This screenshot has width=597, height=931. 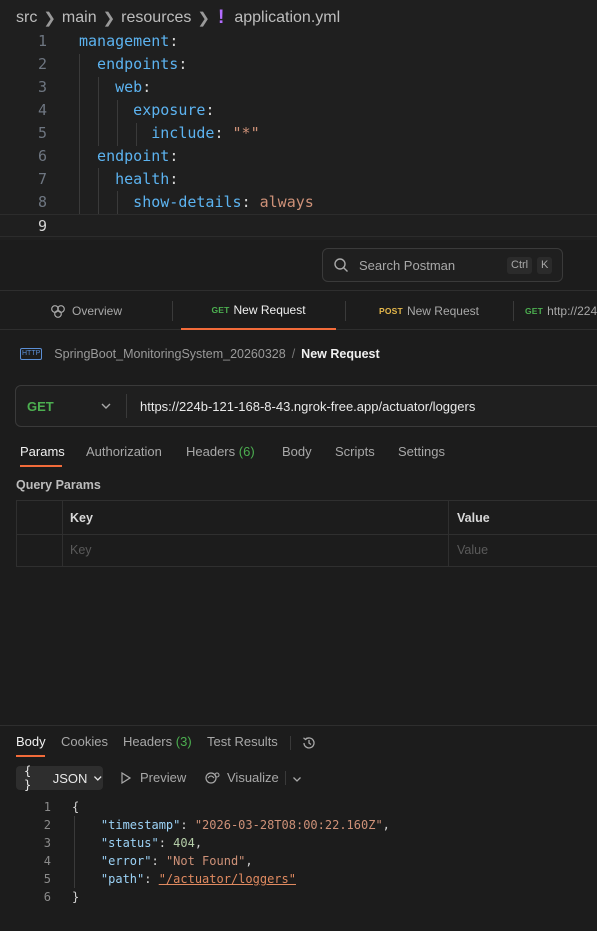 I want to click on line-number: 7, so click(x=42, y=179).